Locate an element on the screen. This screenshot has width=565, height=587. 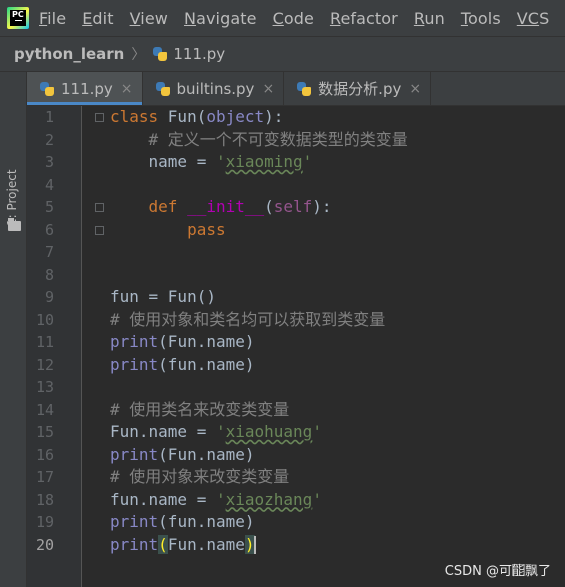
code-token: Fun.name is located at coordinates (206, 544).